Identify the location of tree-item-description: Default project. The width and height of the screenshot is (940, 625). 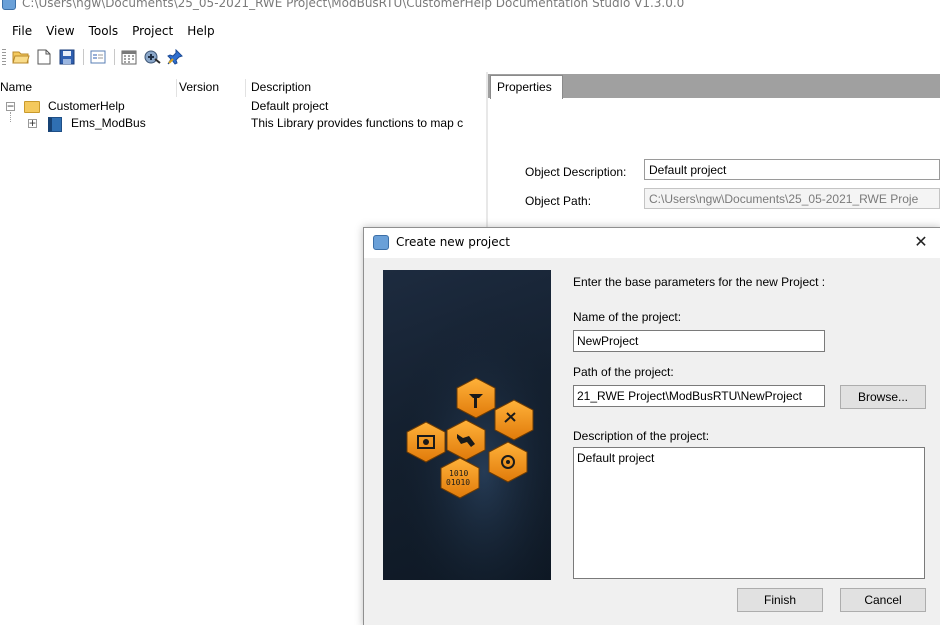
(290, 106).